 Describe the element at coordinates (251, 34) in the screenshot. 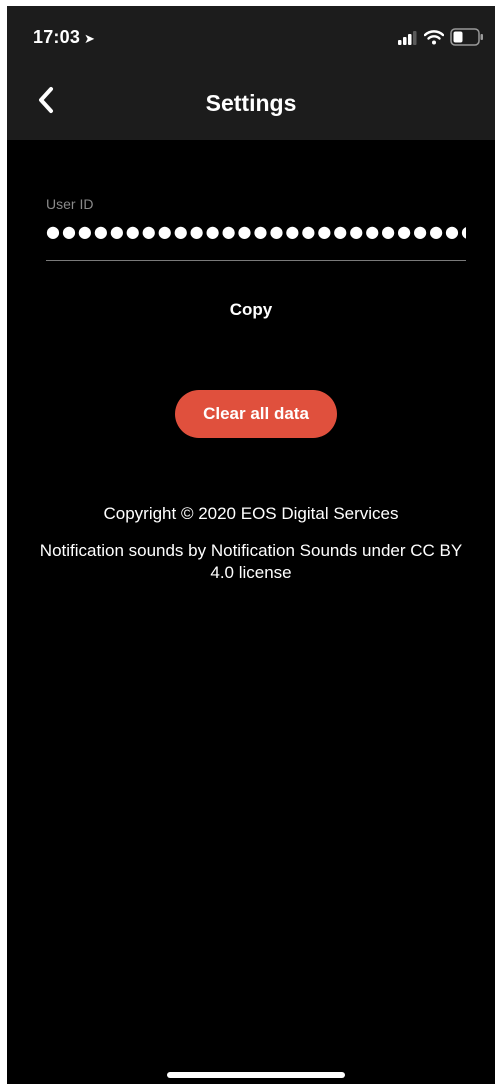

I see `status-bar: 17:03 ➤` at that location.